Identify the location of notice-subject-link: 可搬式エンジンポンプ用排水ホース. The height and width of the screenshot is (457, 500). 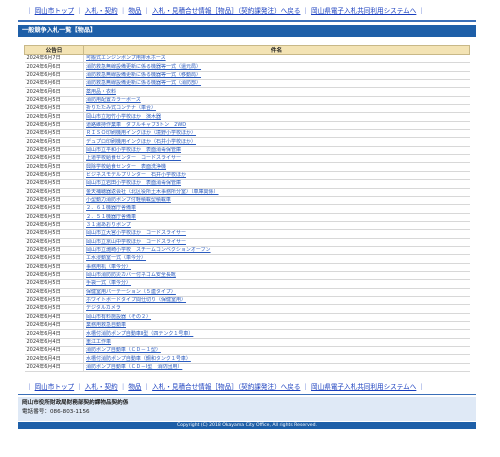
(276, 59).